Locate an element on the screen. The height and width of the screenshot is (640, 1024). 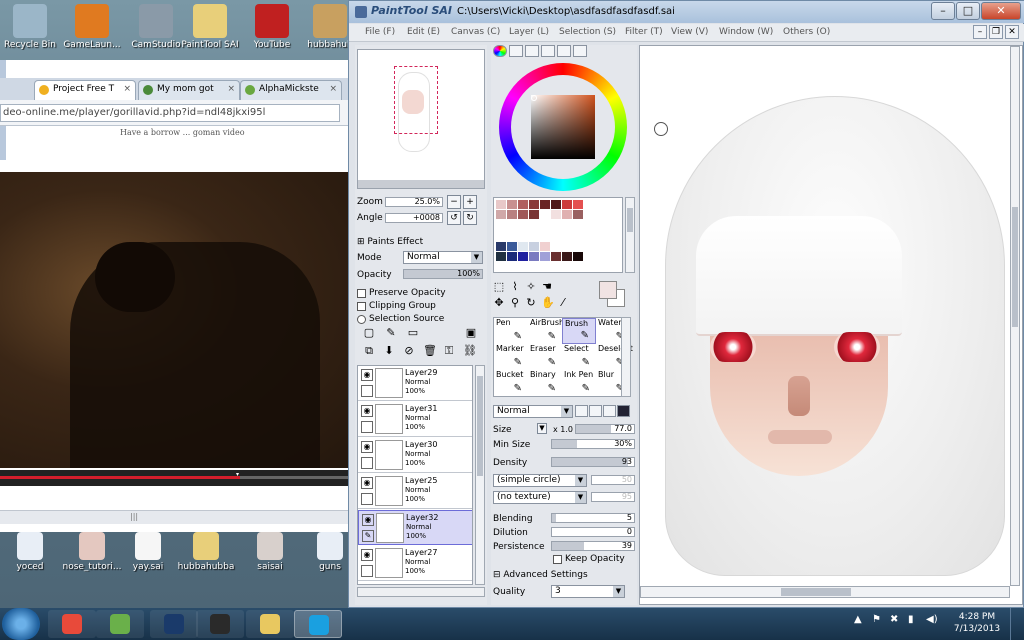
brush-shape-select: (simple circle) ▼ is located at coordinates (540, 480).